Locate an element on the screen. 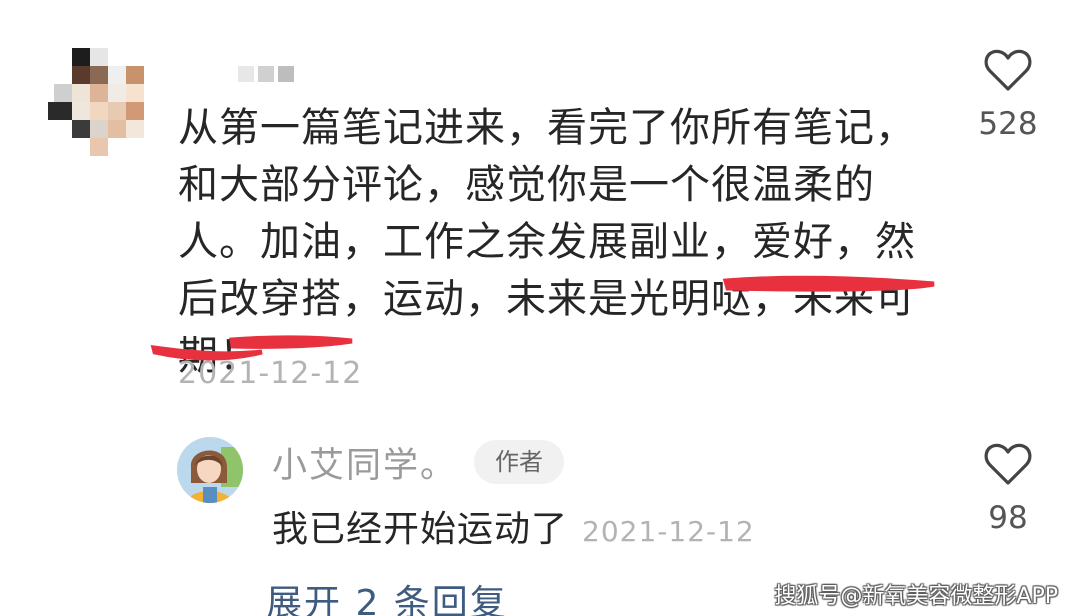 The image size is (1080, 616). reply-body: 我已经开始运动了 2021-12-12 is located at coordinates (513, 526).